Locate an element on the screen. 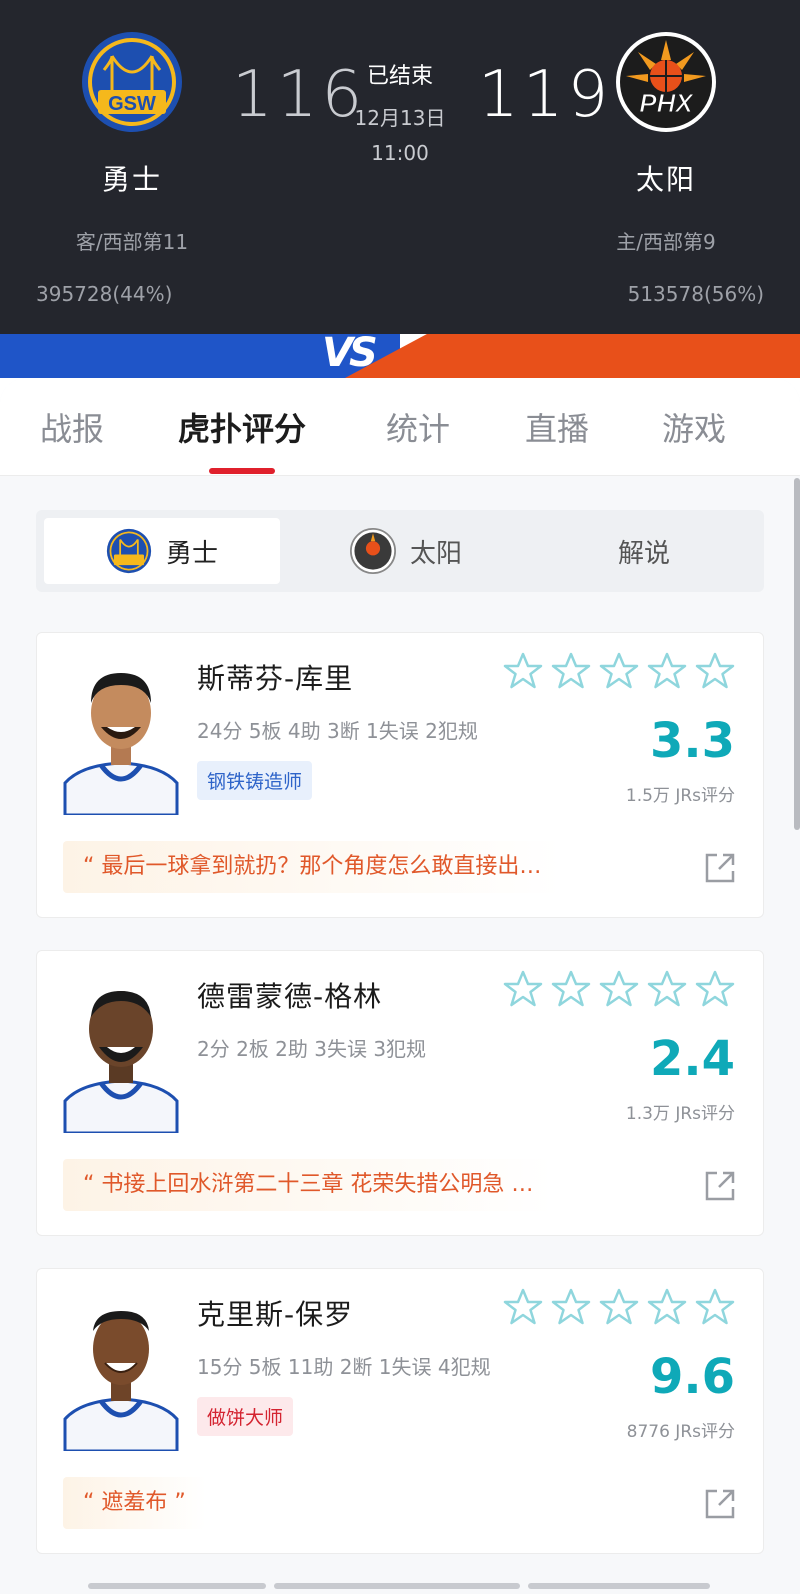 This screenshot has width=800, height=1594. game-status: 已结束 12月13日 11:00 is located at coordinates (400, 111).